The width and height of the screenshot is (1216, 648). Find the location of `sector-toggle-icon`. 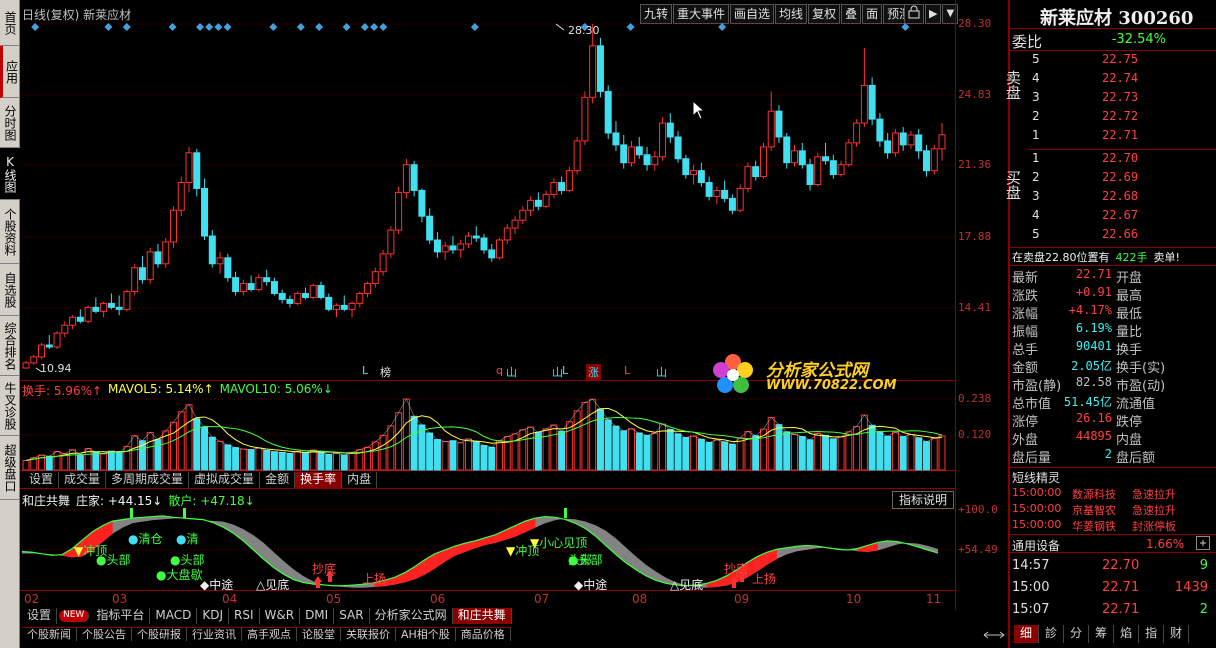

sector-toggle-icon is located at coordinates (1203, 543).